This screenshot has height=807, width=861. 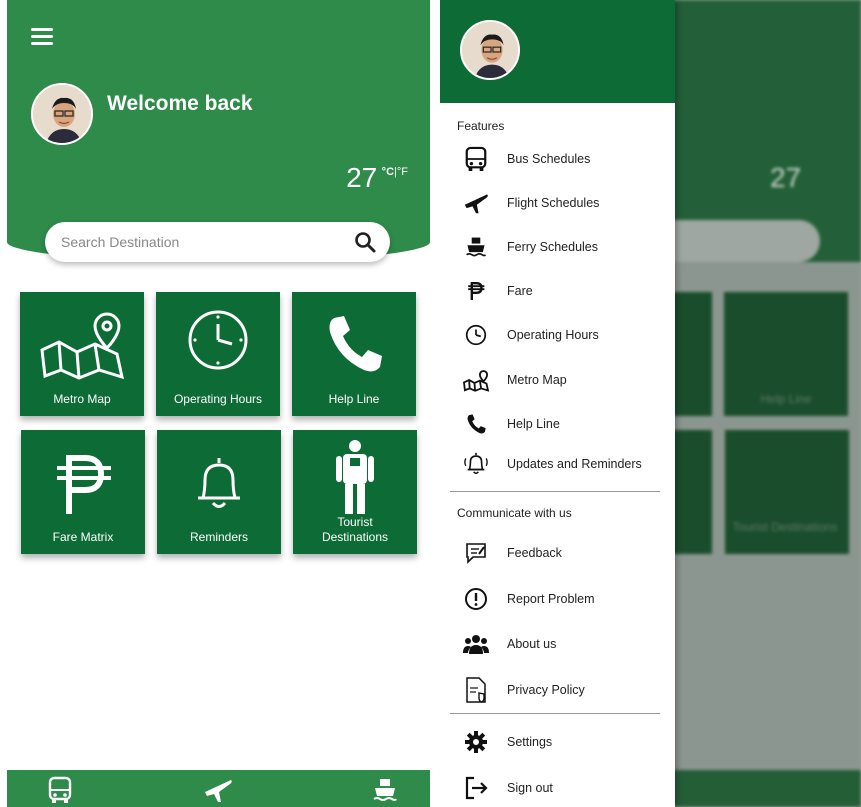 I want to click on drawer-item-metro-map: Metro Map, so click(x=567, y=380).